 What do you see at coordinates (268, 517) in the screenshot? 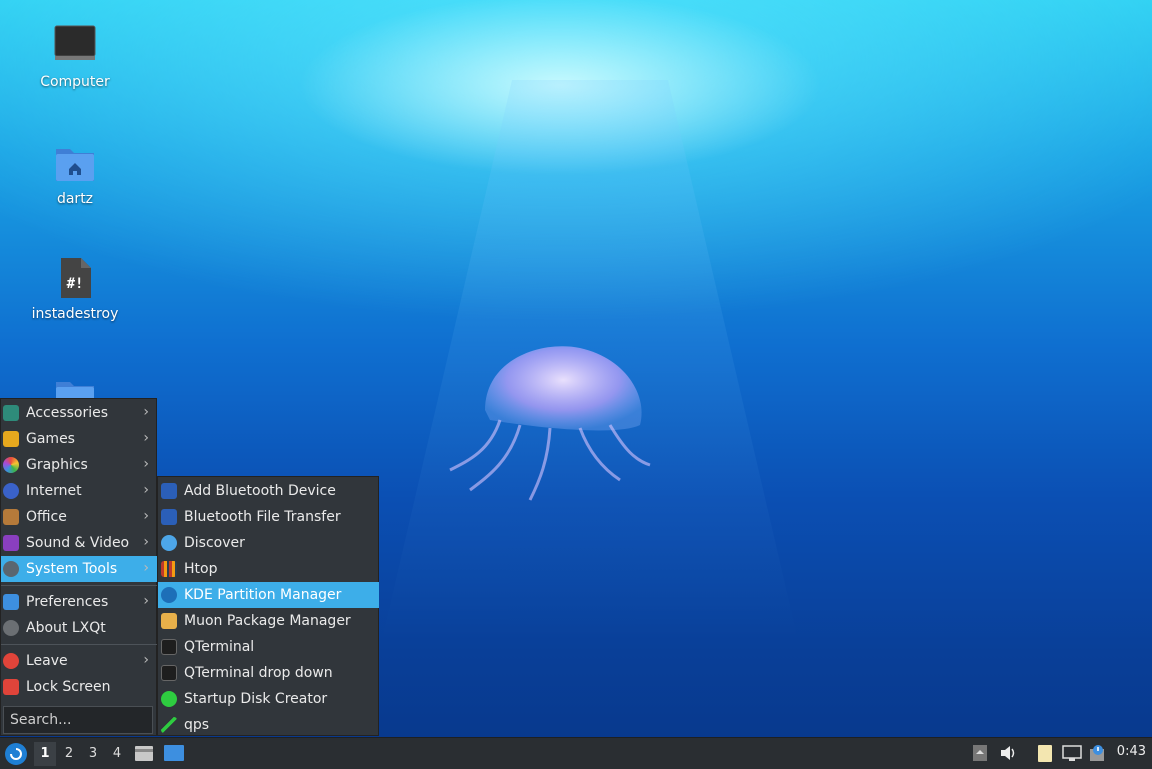
I see `submenu-item-bluetooth-file-transfer: Bluetooth File Transfer` at bounding box center [268, 517].